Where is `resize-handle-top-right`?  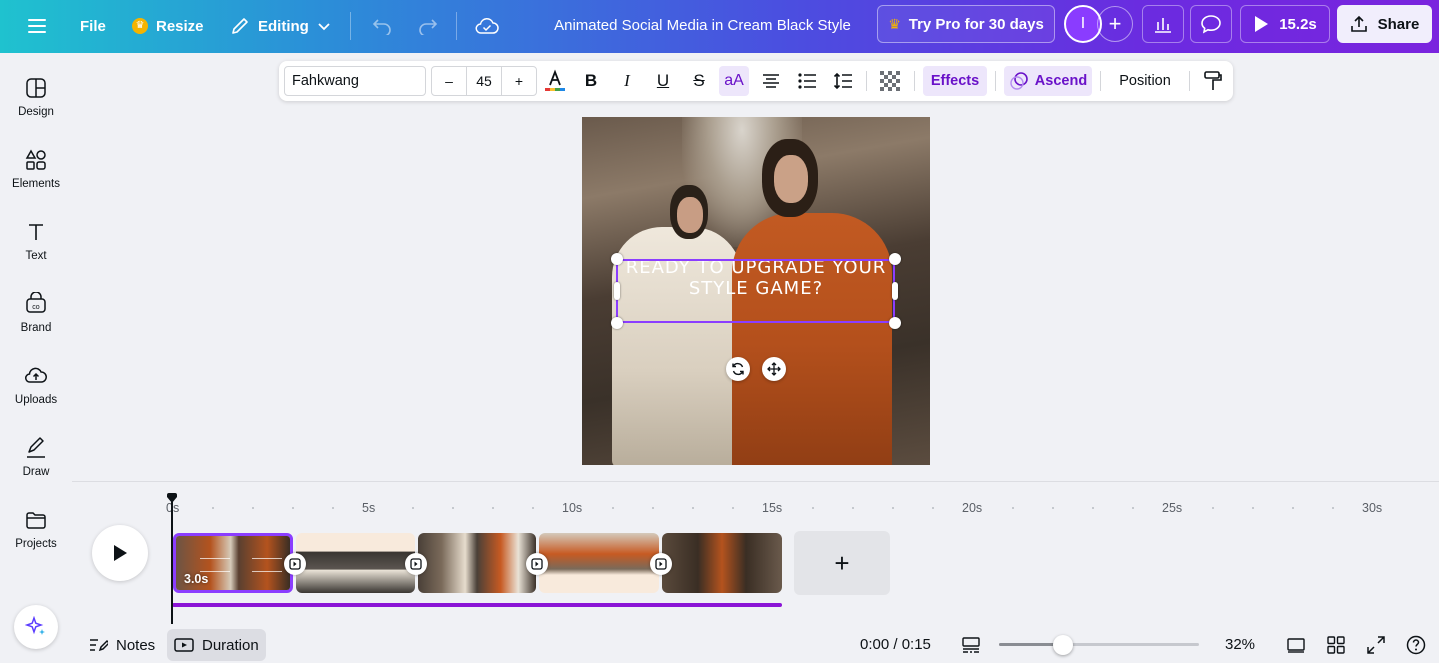
resize-handle-top-right is located at coordinates (895, 259).